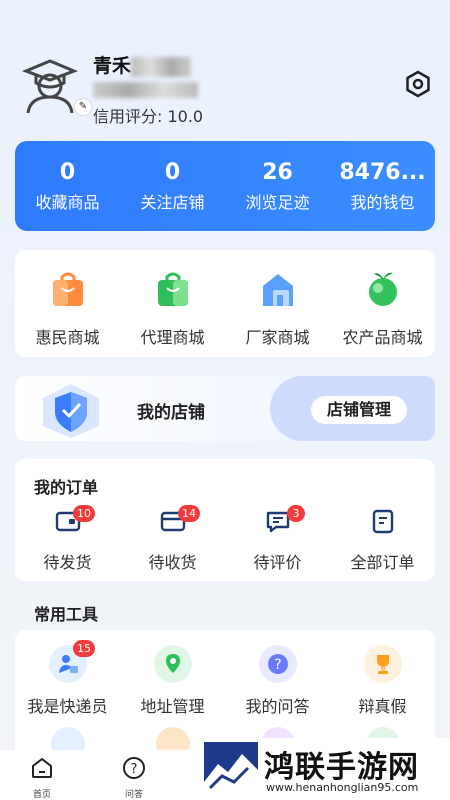  I want to click on shop-manage-button: 店铺管理, so click(359, 410).